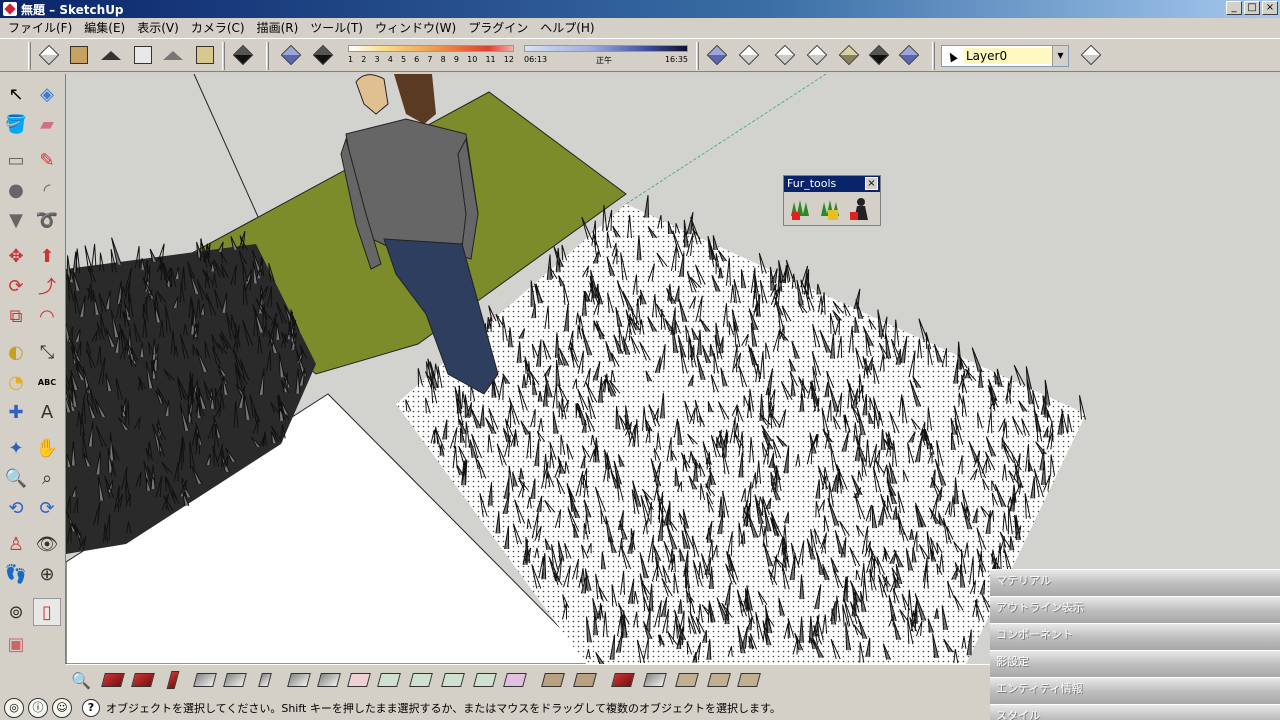 The height and width of the screenshot is (720, 1280). What do you see at coordinates (47, 448) in the screenshot?
I see `pan-tool: ✋` at bounding box center [47, 448].